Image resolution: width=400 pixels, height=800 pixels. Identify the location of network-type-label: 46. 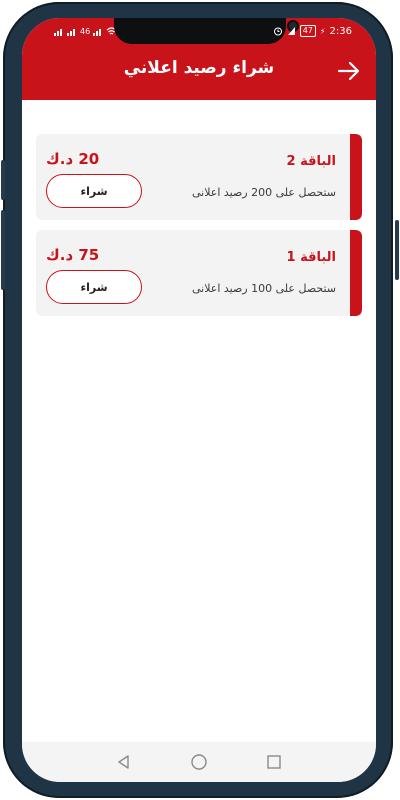
(85, 31).